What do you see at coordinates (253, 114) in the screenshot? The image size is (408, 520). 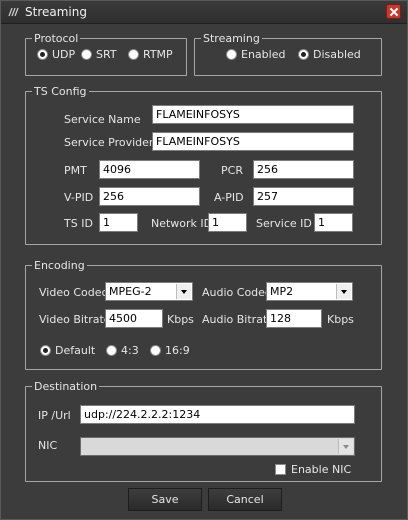 I see `service-name-input` at bounding box center [253, 114].